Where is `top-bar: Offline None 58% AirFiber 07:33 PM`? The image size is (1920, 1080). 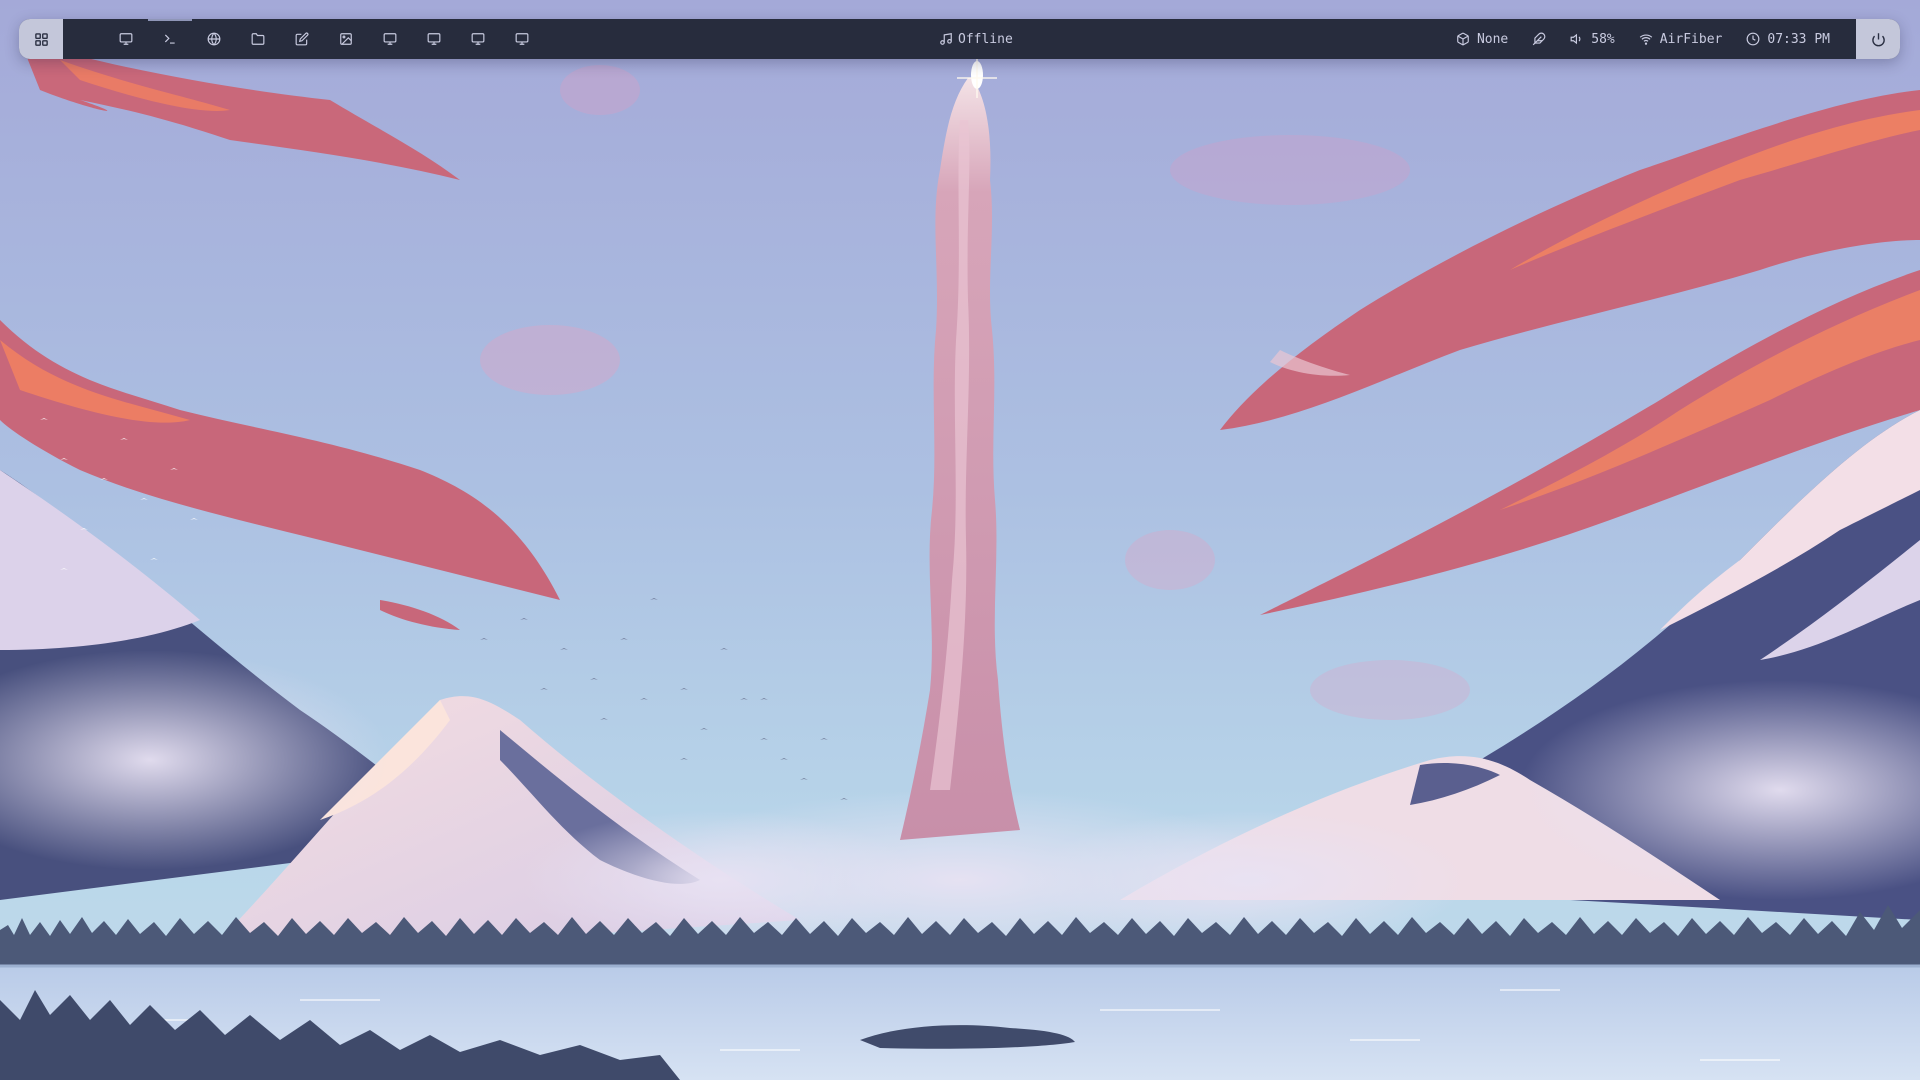 top-bar: Offline None 58% AirFiber 07:33 PM is located at coordinates (959, 39).